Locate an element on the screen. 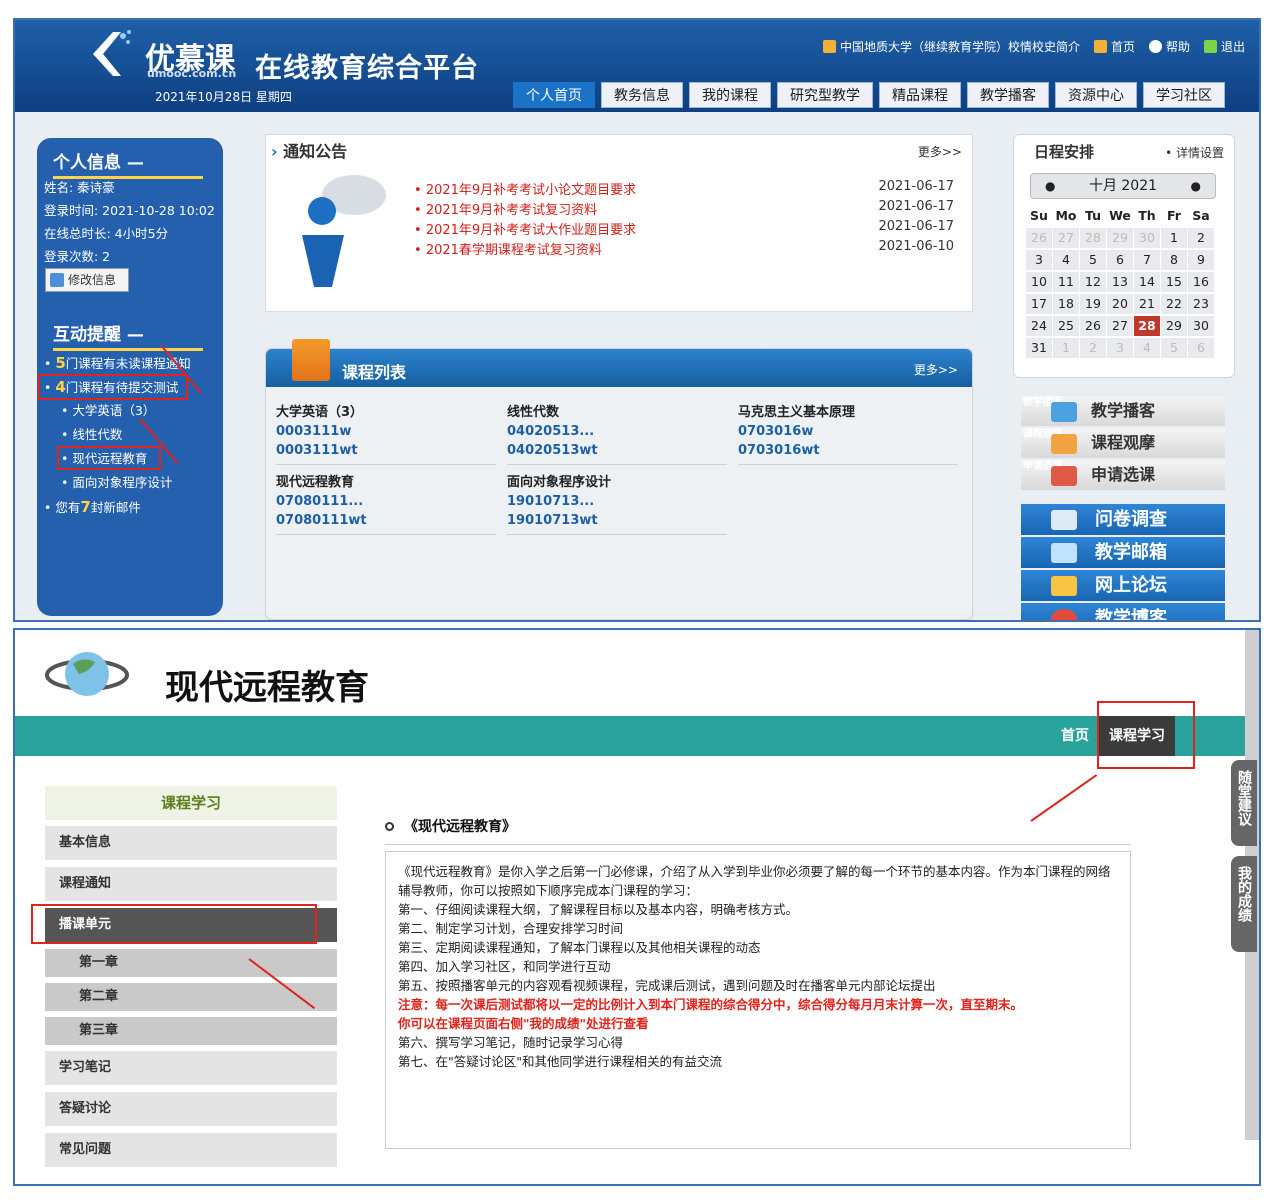 This screenshot has height=1202, width=1274. calendar-day: 10 is located at coordinates (1039, 282).